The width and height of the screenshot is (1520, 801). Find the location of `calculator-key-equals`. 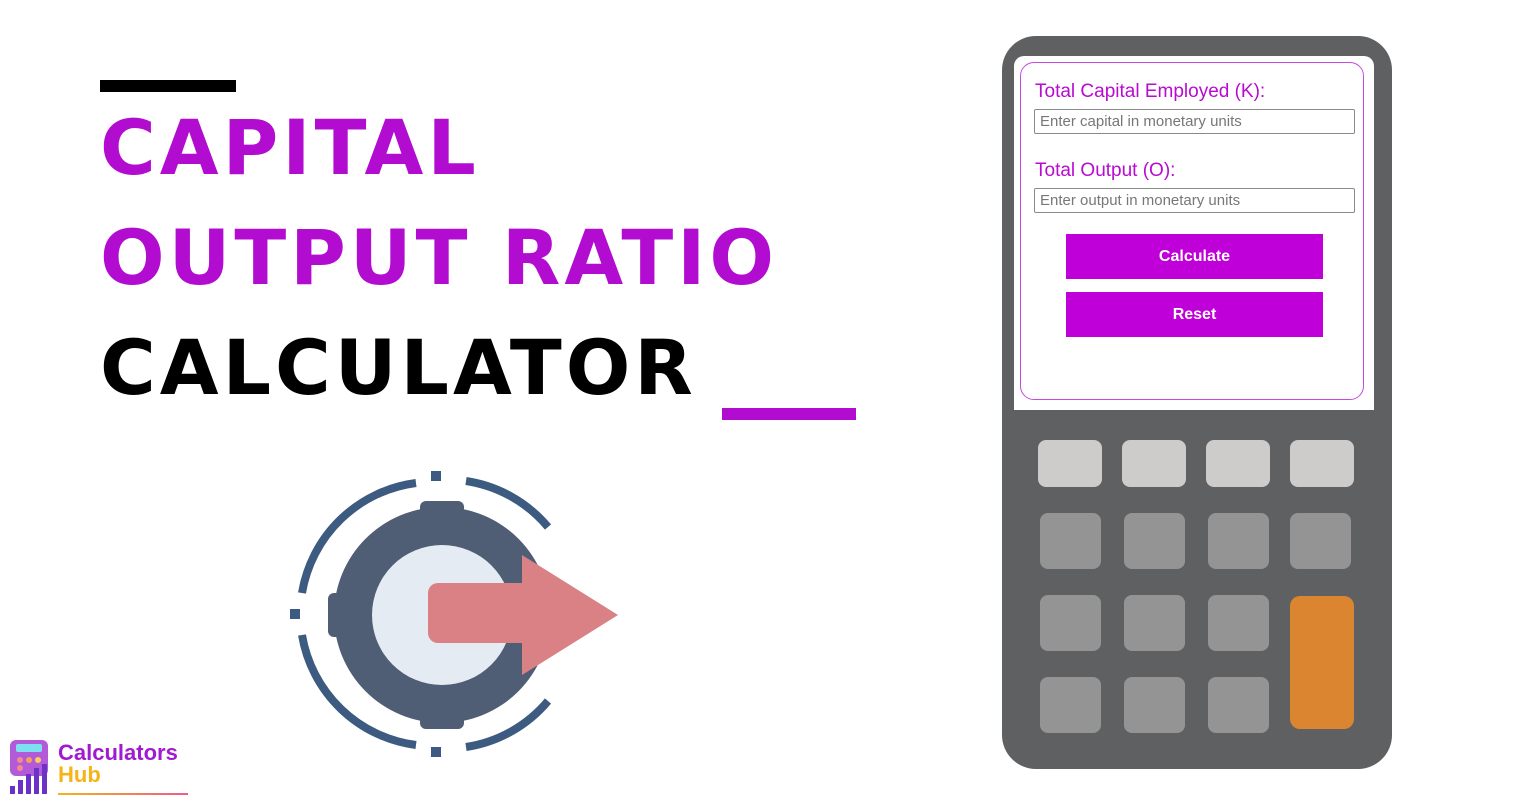

calculator-key-equals is located at coordinates (1322, 662).